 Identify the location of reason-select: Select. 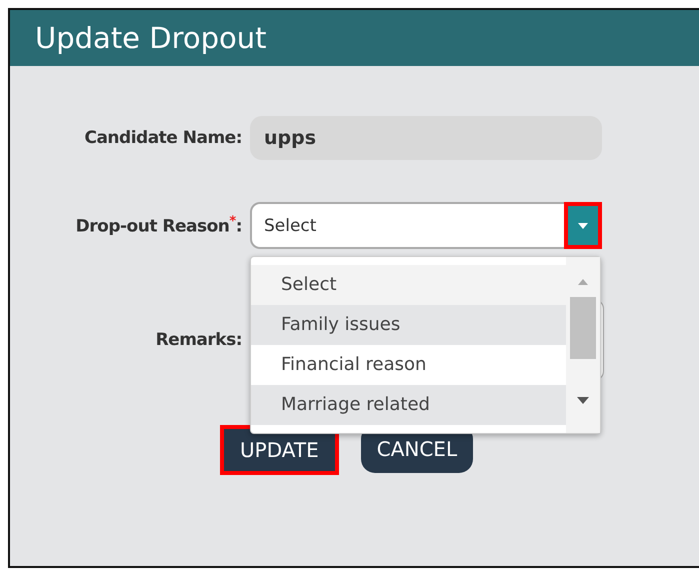
(426, 225).